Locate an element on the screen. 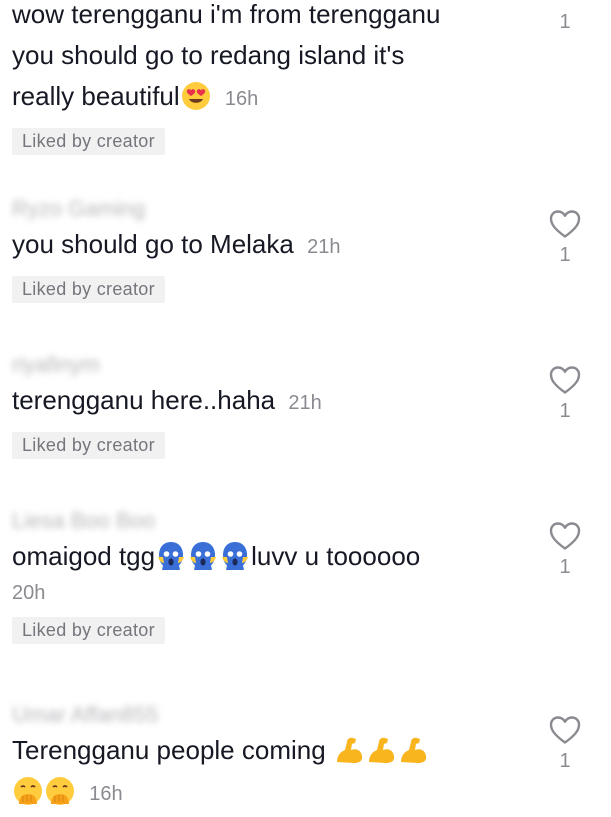 This screenshot has height=817, width=611. comment-text: you should go to Melaka 21h is located at coordinates (264, 246).